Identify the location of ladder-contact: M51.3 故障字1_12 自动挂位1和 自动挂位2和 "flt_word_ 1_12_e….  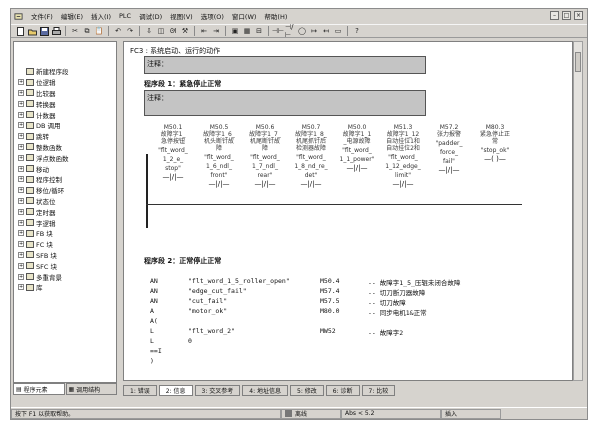
(403, 156).